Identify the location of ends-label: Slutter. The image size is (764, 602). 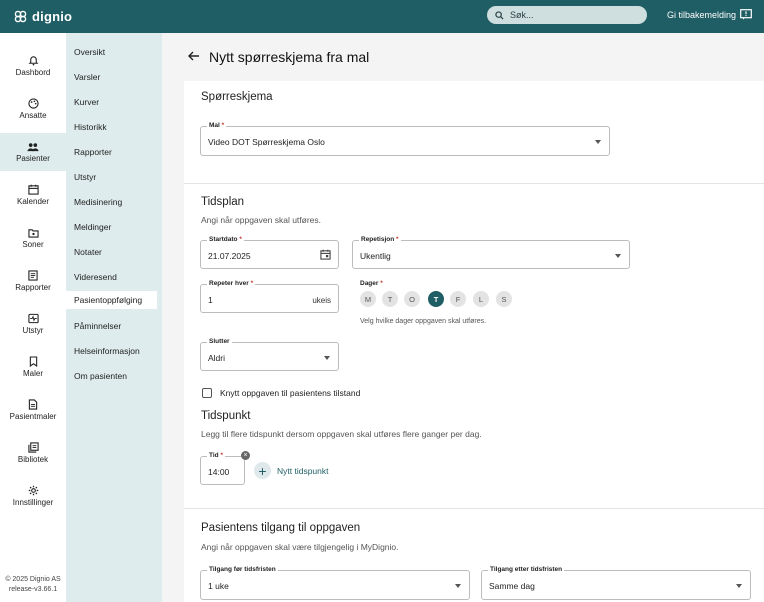
(219, 341).